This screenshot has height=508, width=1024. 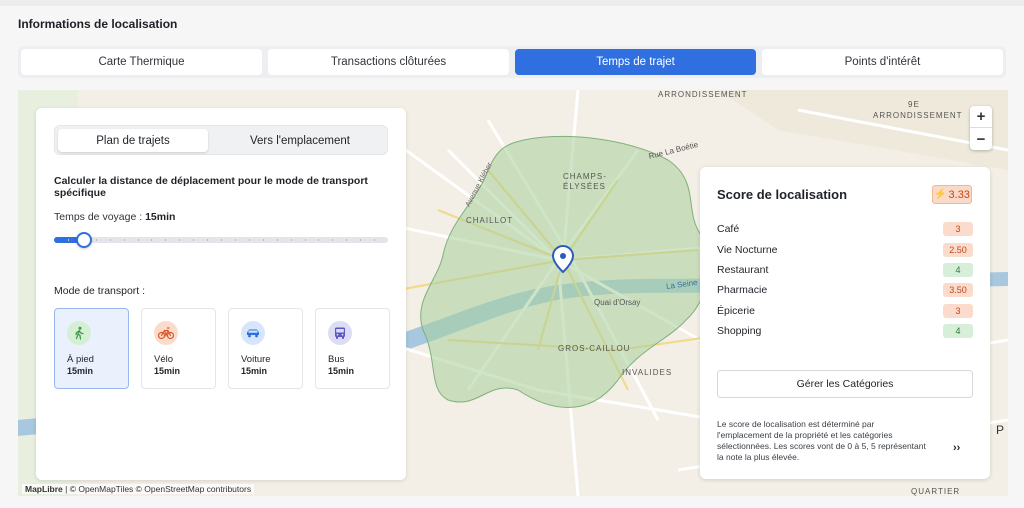 What do you see at coordinates (728, 229) in the screenshot?
I see `category-label: Café` at bounding box center [728, 229].